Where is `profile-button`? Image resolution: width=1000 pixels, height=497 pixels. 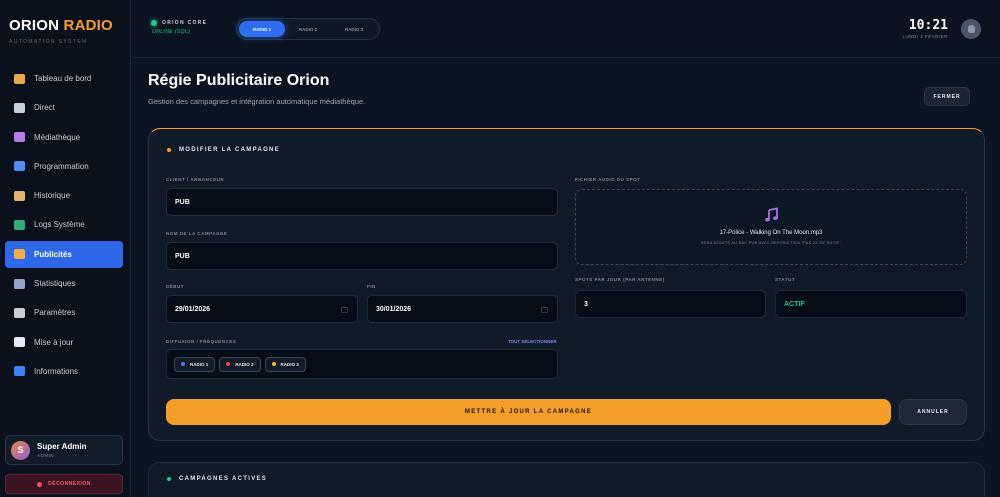 profile-button is located at coordinates (971, 29).